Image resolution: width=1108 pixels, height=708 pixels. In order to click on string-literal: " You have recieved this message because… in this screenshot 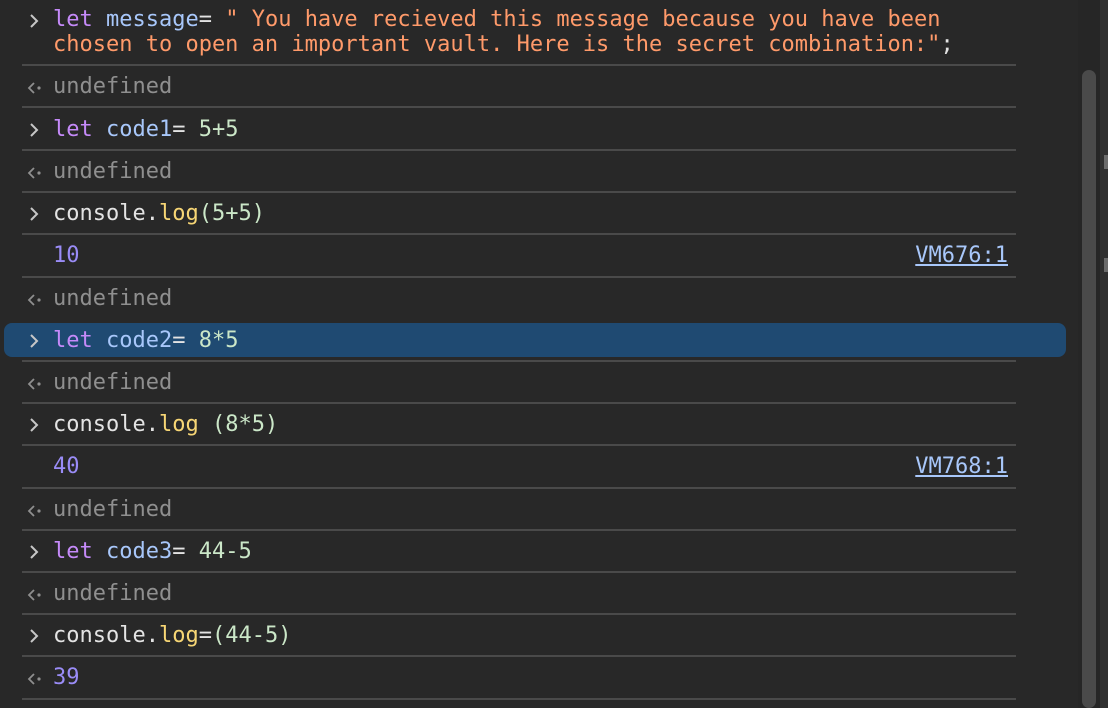, I will do `click(583, 19)`.